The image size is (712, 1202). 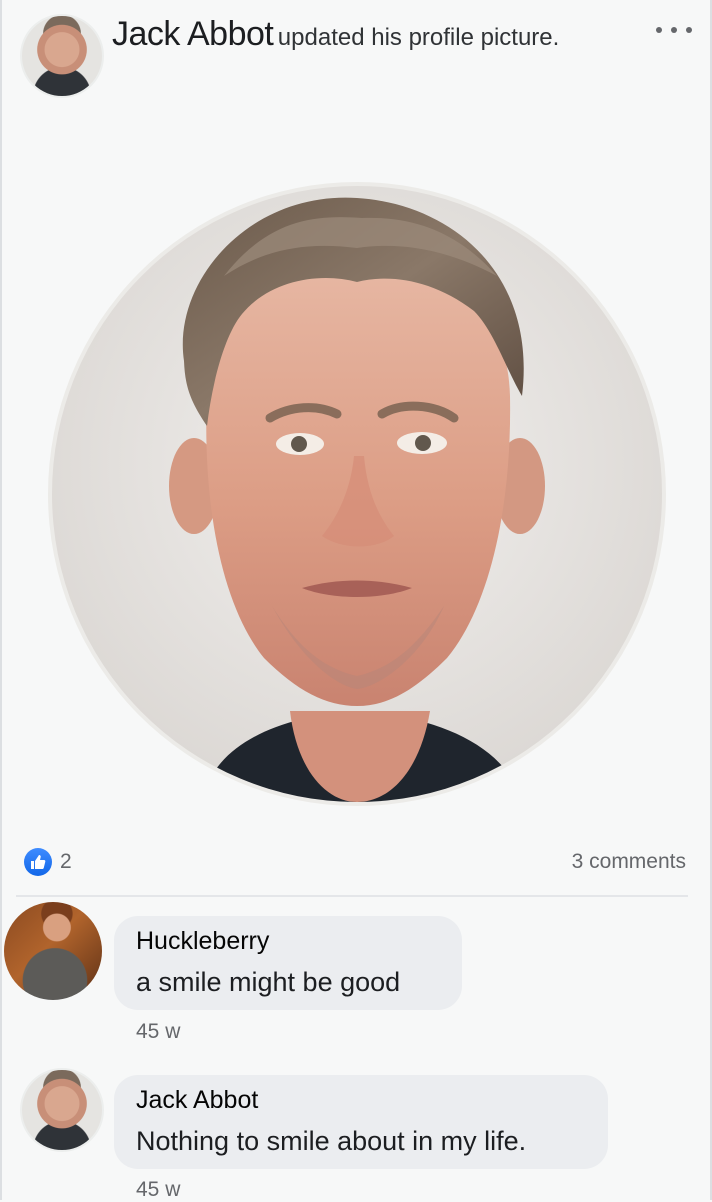 What do you see at coordinates (331, 1141) in the screenshot?
I see `comment-text: Nothing to smile about in my life.` at bounding box center [331, 1141].